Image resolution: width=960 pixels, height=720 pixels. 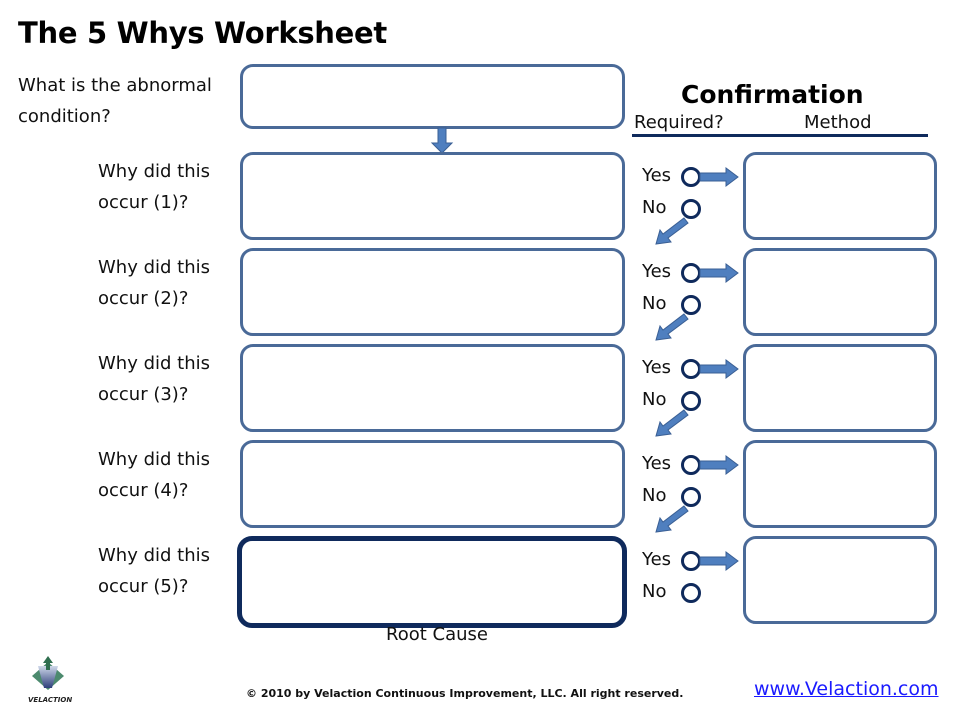 What do you see at coordinates (143, 394) in the screenshot?
I see `why-label-line2: occur (3)?` at bounding box center [143, 394].